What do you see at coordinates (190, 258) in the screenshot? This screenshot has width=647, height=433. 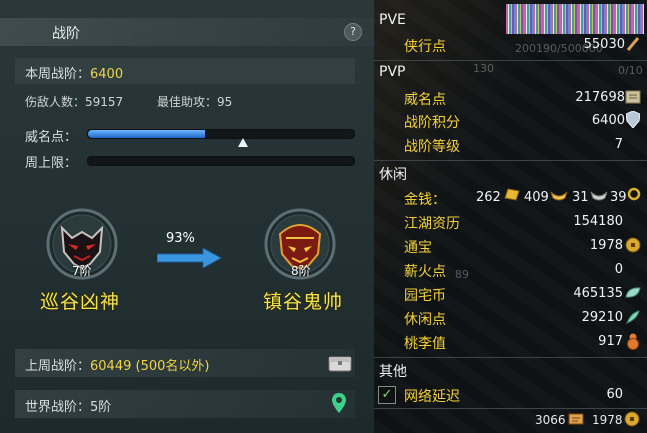 I see `progress-arrow-icon` at bounding box center [190, 258].